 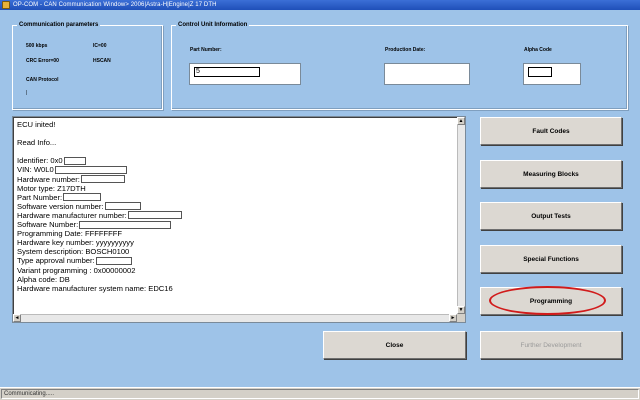 What do you see at coordinates (551, 301) in the screenshot?
I see `programming-button: Programming` at bounding box center [551, 301].